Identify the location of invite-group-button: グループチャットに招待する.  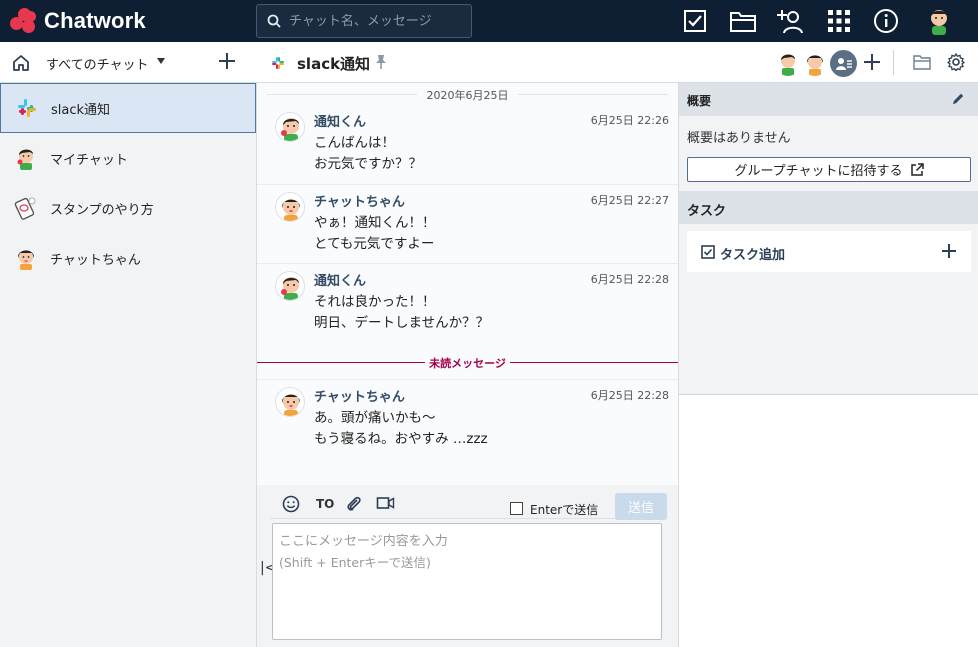
(829, 169).